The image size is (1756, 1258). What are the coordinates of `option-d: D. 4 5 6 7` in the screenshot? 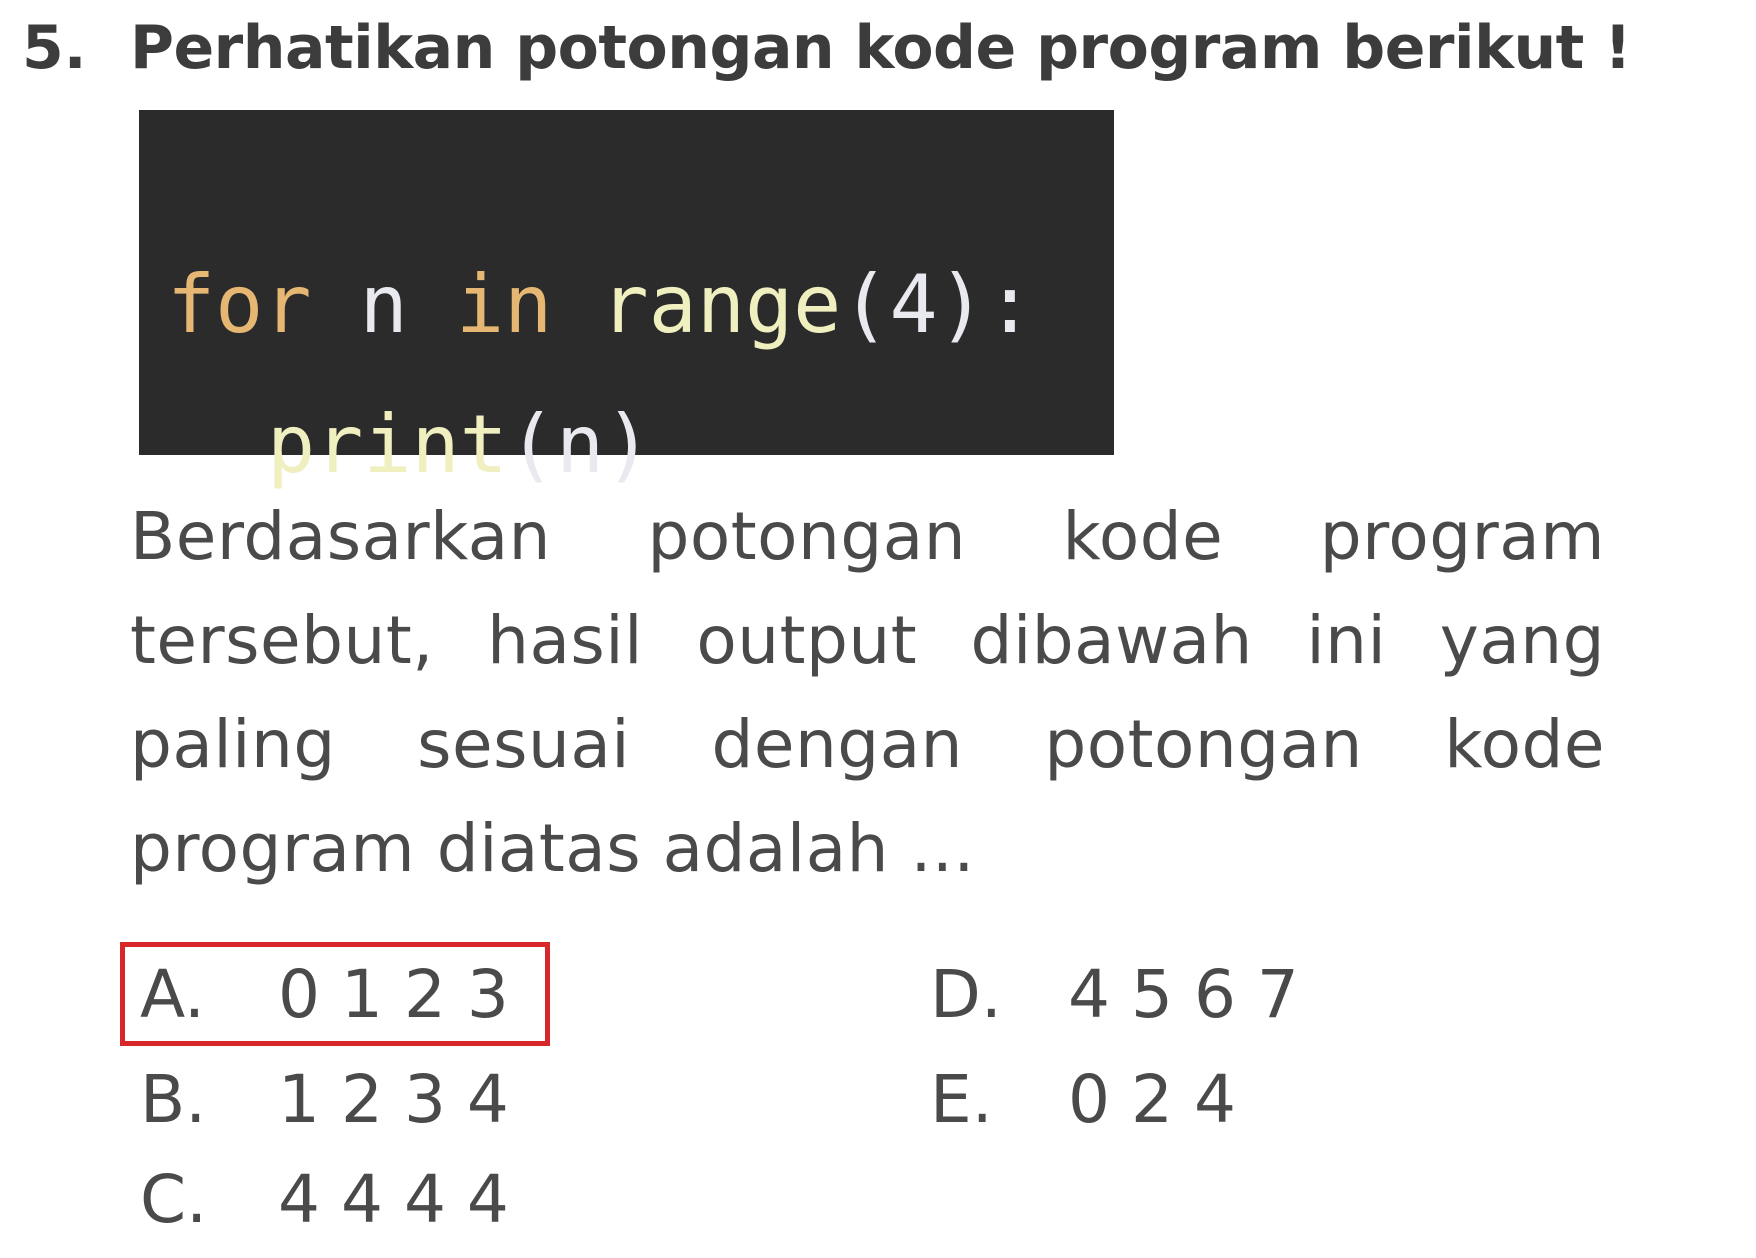 It's located at (1114, 995).